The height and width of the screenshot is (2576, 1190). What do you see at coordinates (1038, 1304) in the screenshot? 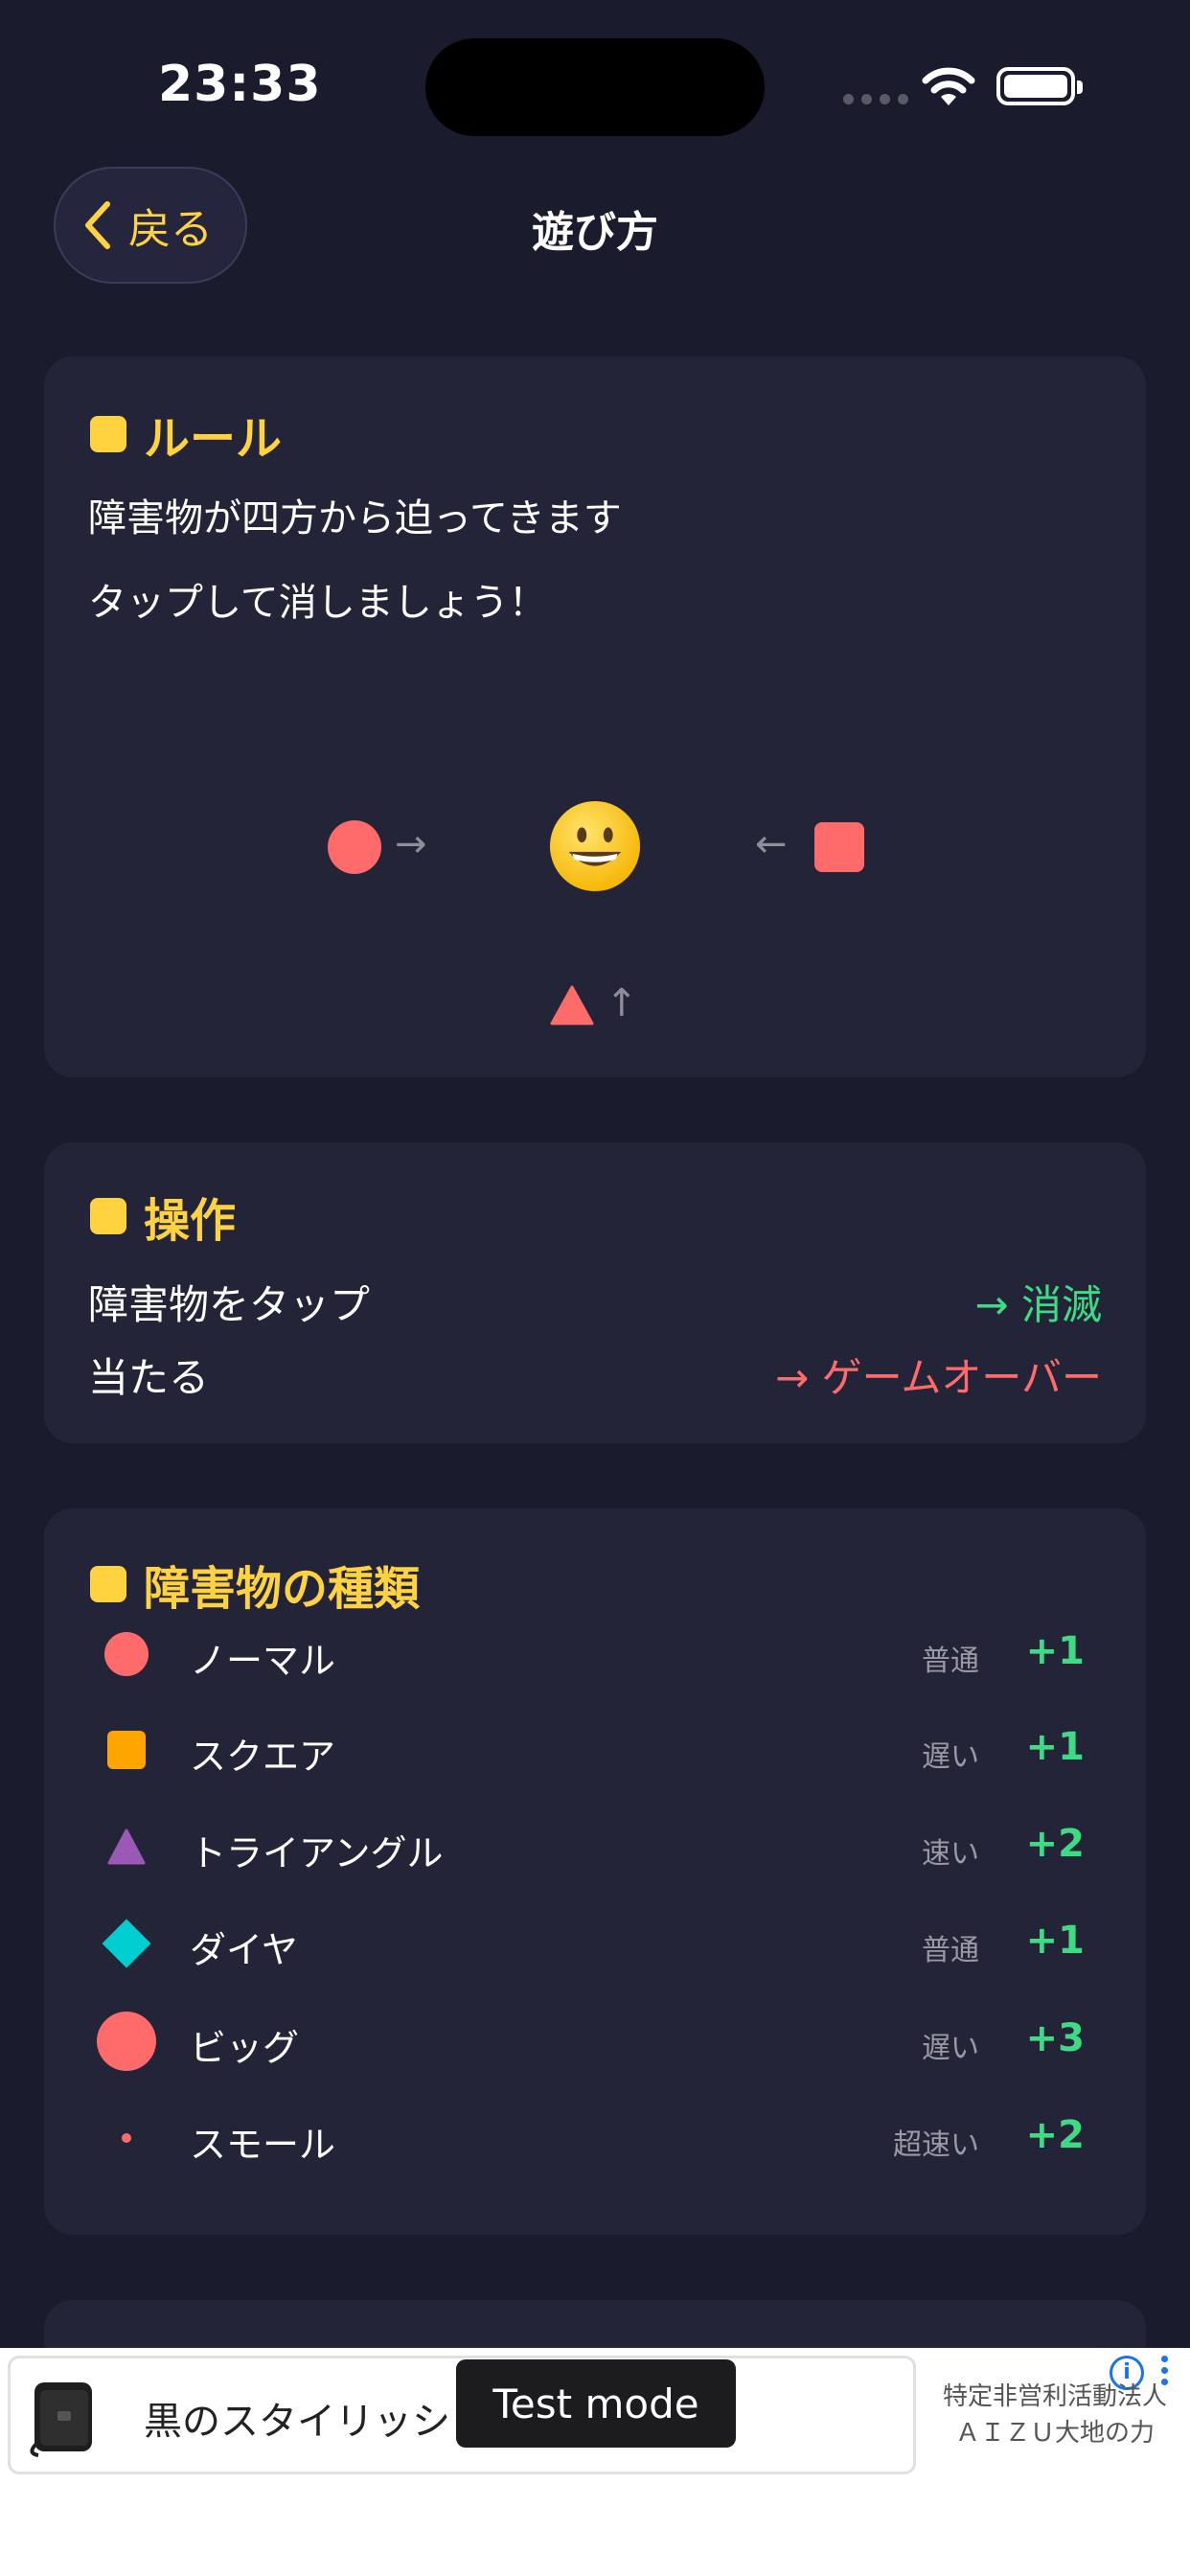
I see `control-result-vanish: → 消滅` at bounding box center [1038, 1304].